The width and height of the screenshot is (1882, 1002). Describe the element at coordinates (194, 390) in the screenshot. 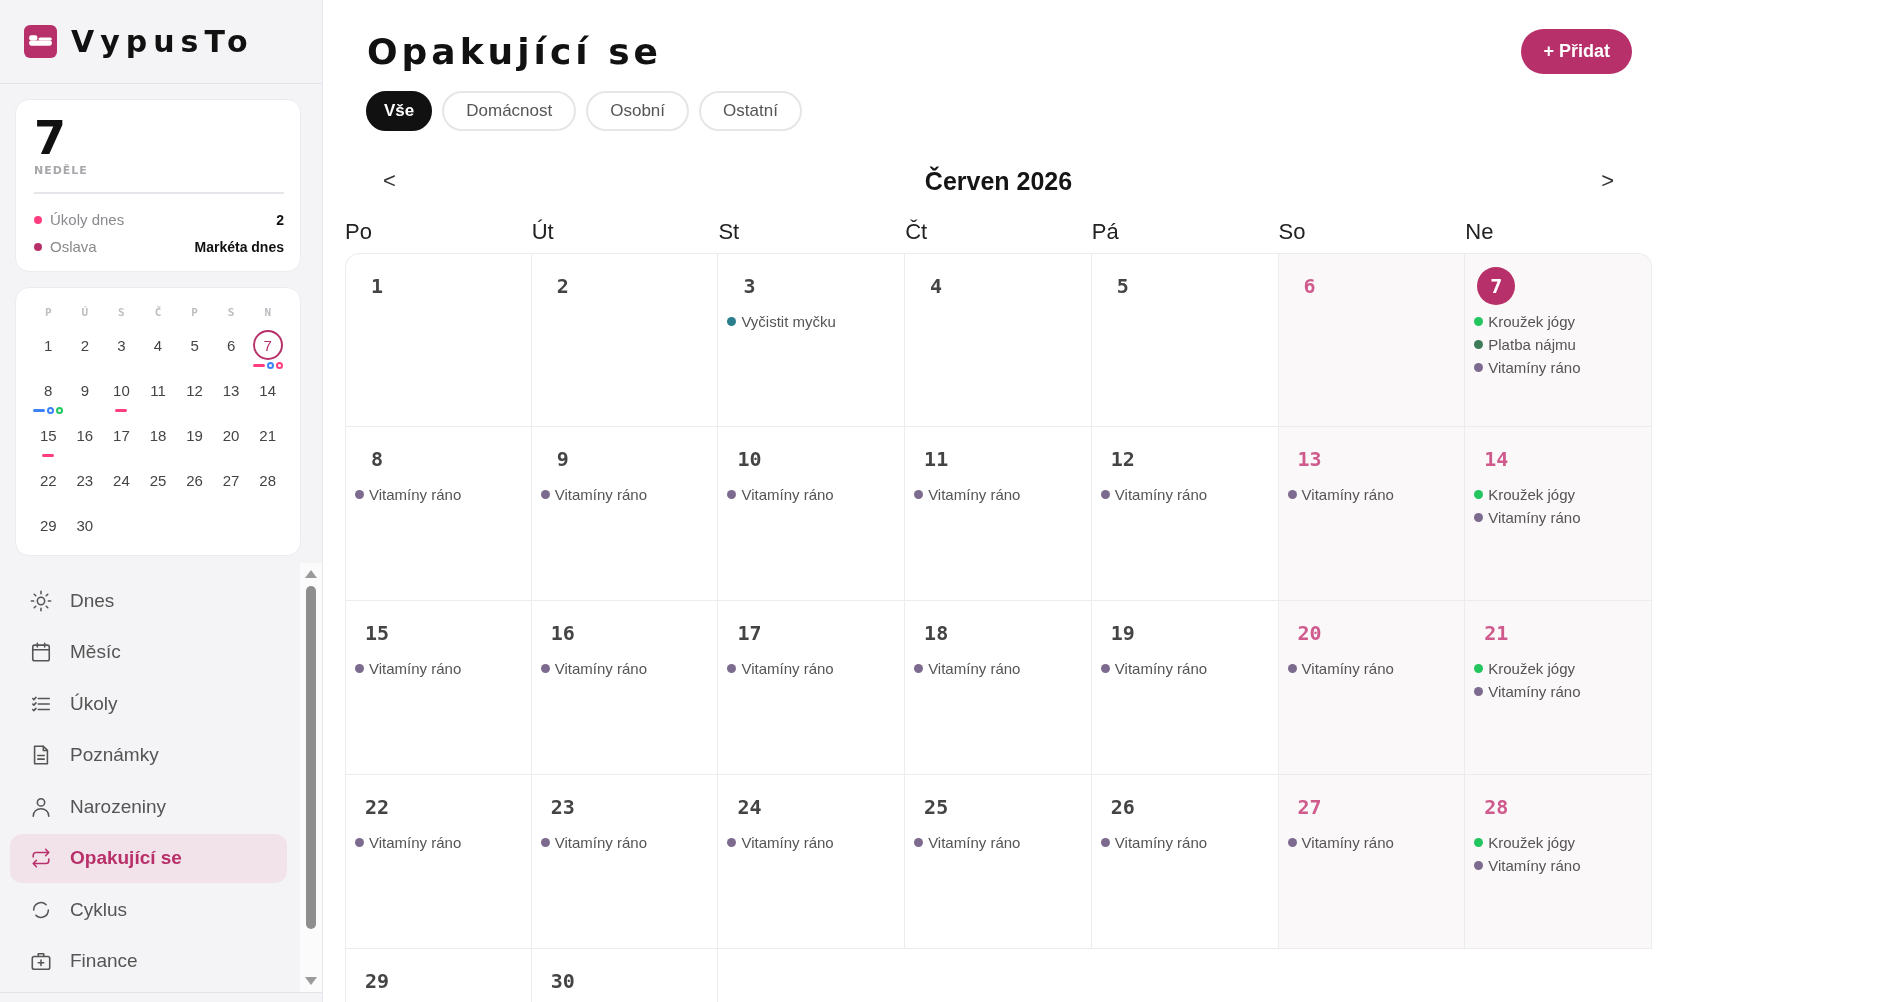

I see `mini-calendar-day: 12` at that location.